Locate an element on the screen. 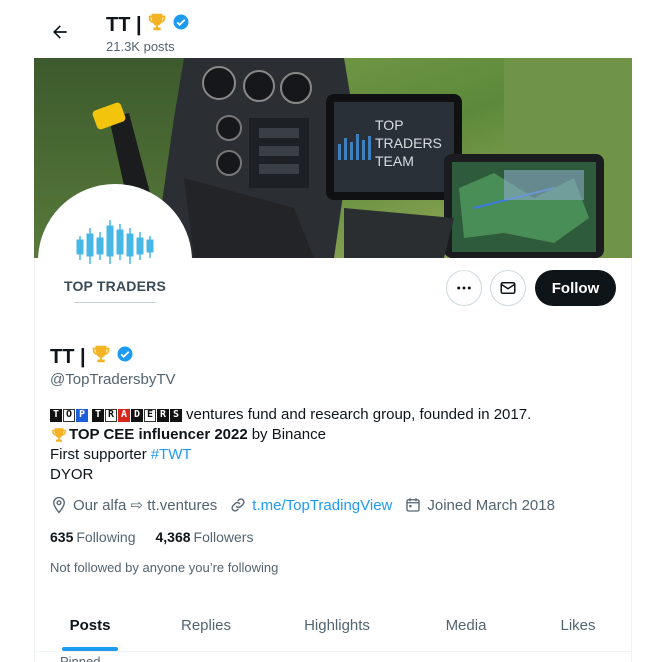  profile-handle: @TopTradersbyTV is located at coordinates (113, 379).